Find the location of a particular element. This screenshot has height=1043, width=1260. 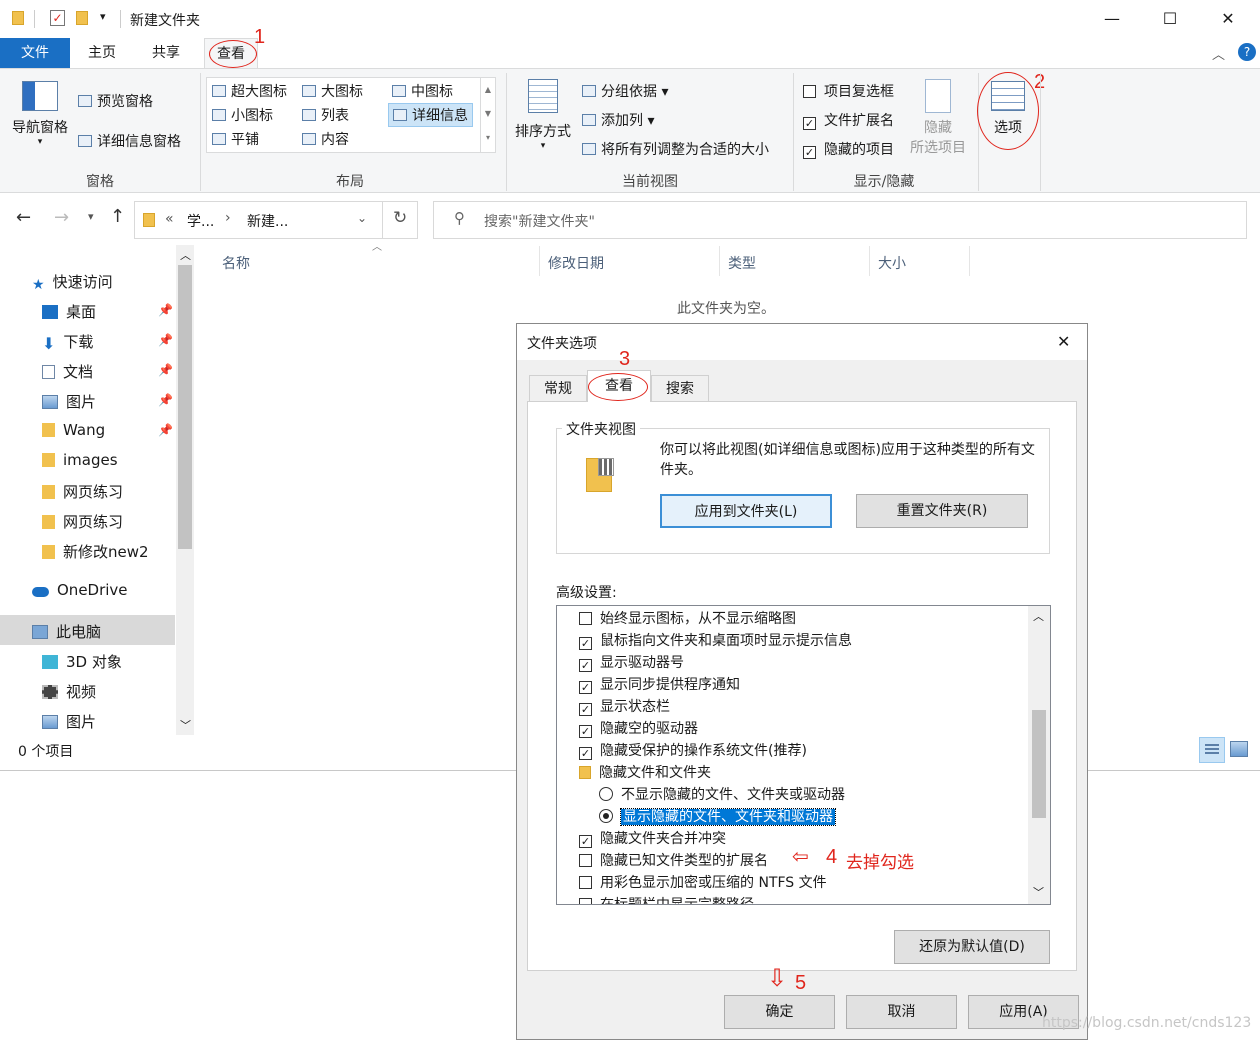

add-column-button: 添加列 ▾ is located at coordinates (618, 120).